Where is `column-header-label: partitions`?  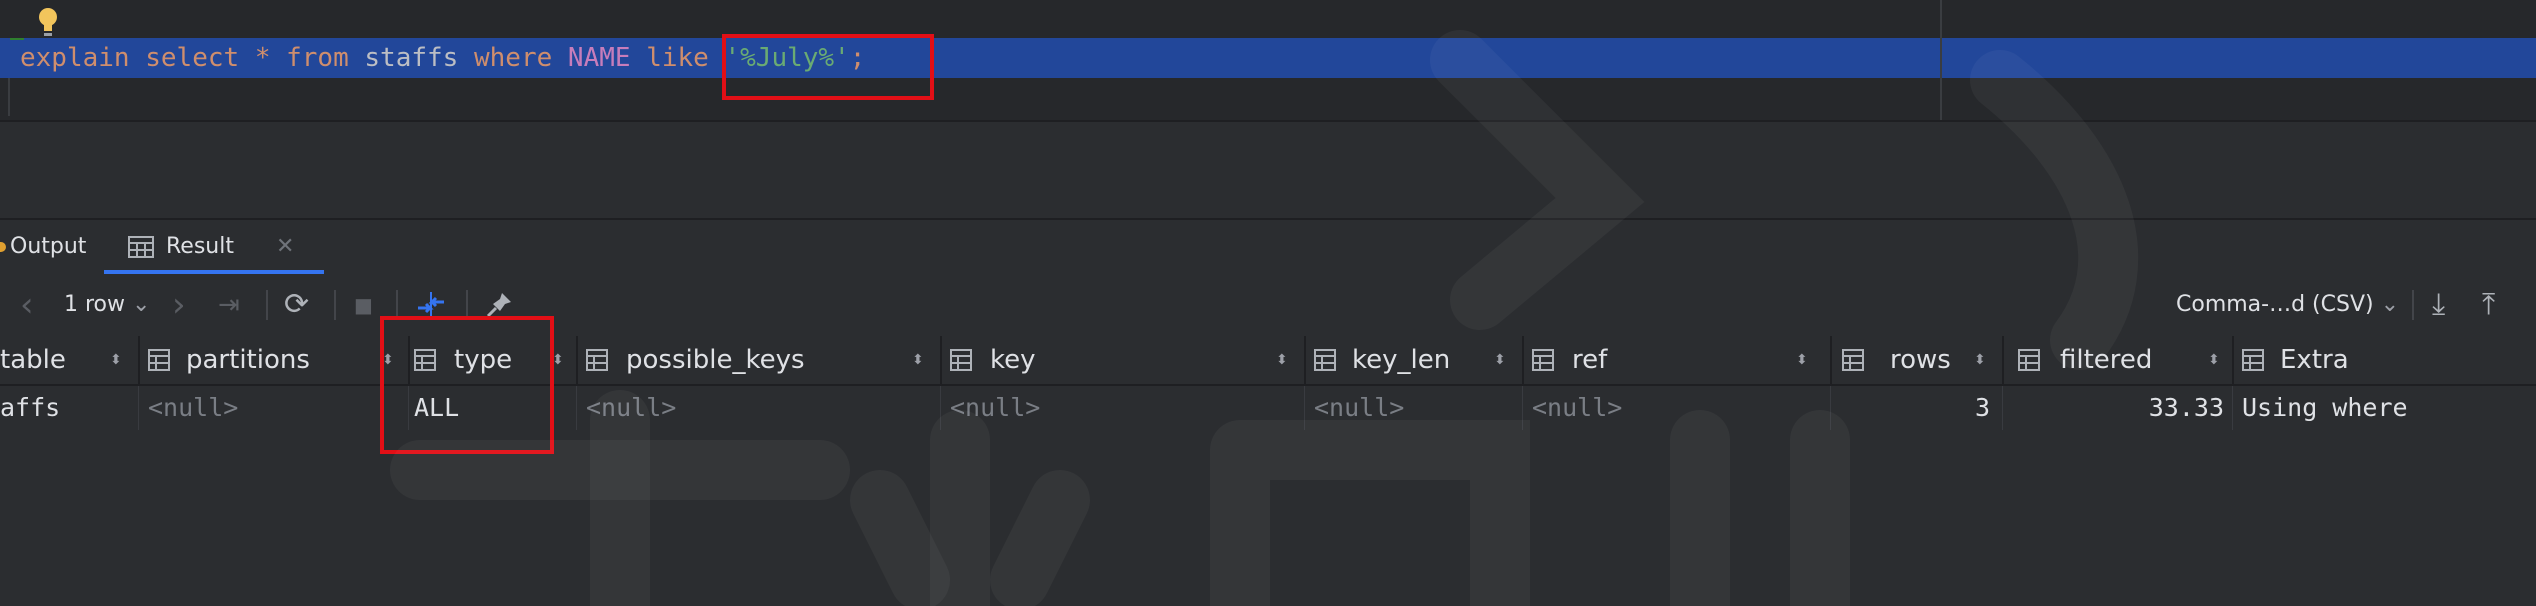
column-header-label: partitions is located at coordinates (248, 360).